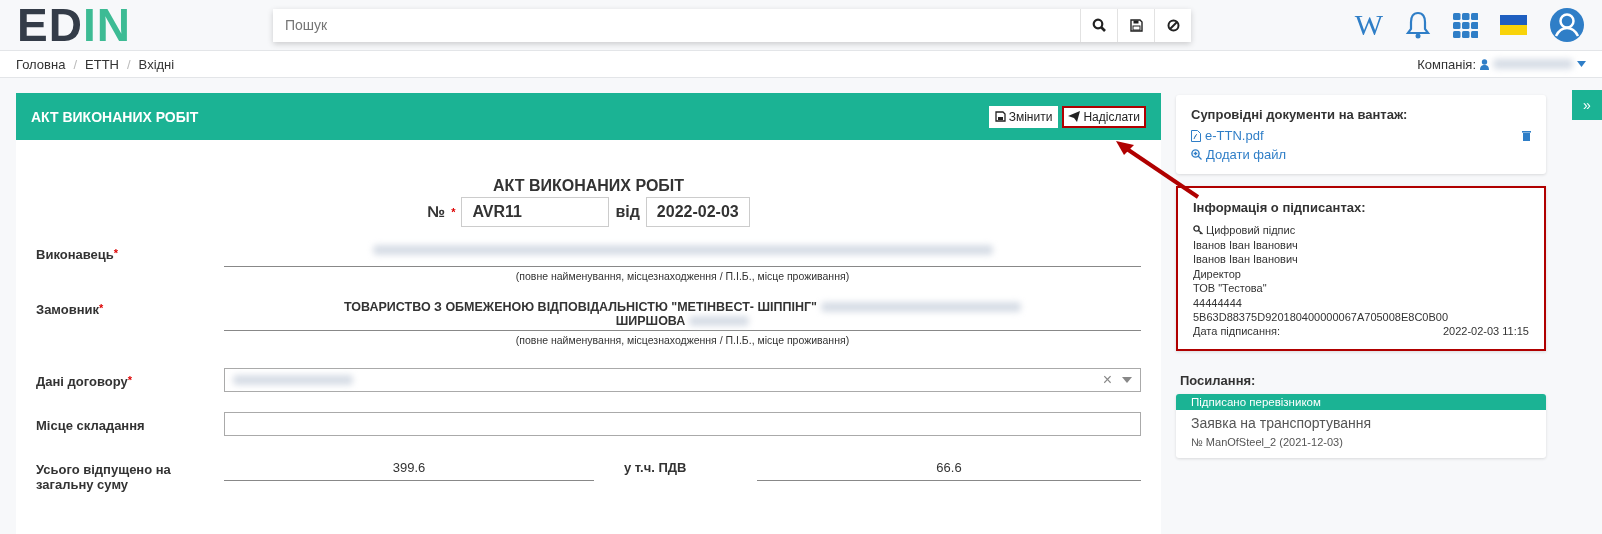 The height and width of the screenshot is (534, 1602). I want to click on card-title: Інформація о підписантах:, so click(1280, 207).